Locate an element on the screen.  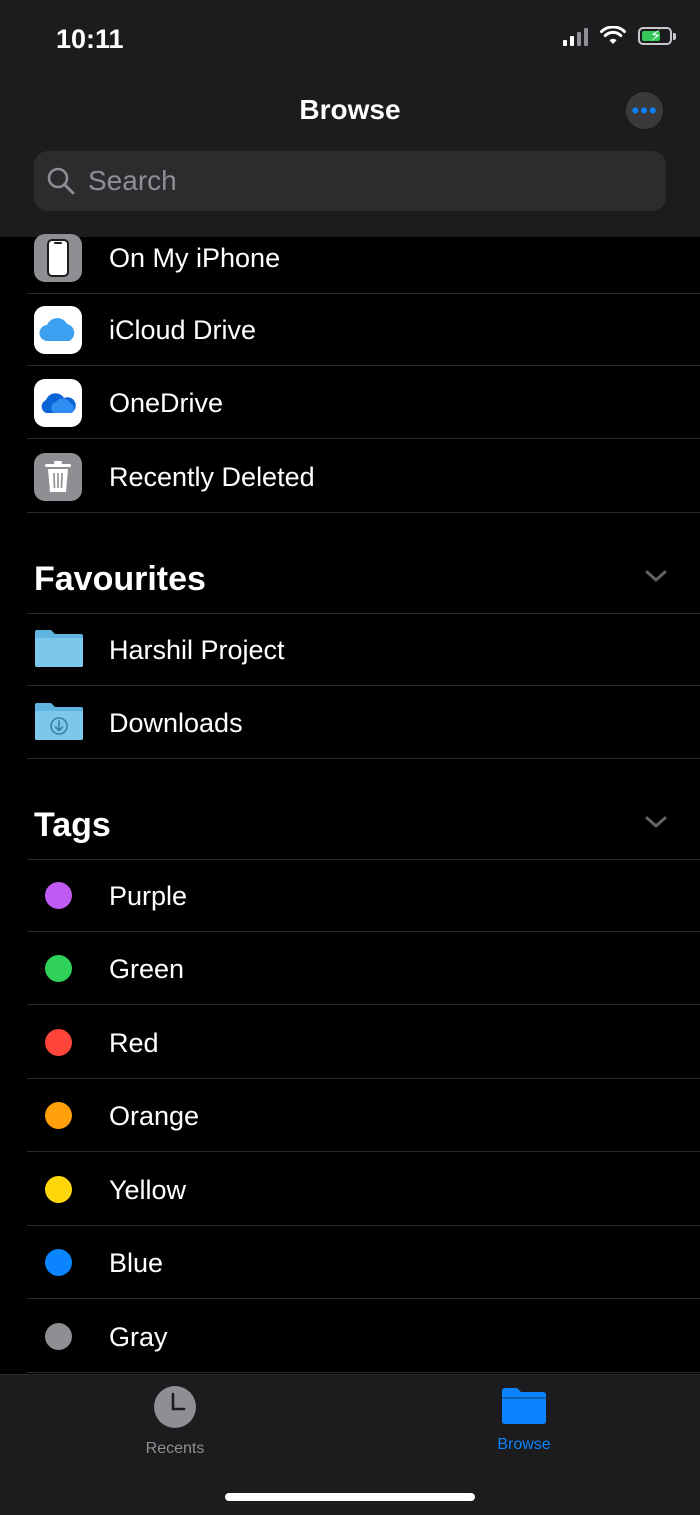
location-row-on-my-iphone: On My iPhone is located at coordinates (363, 258).